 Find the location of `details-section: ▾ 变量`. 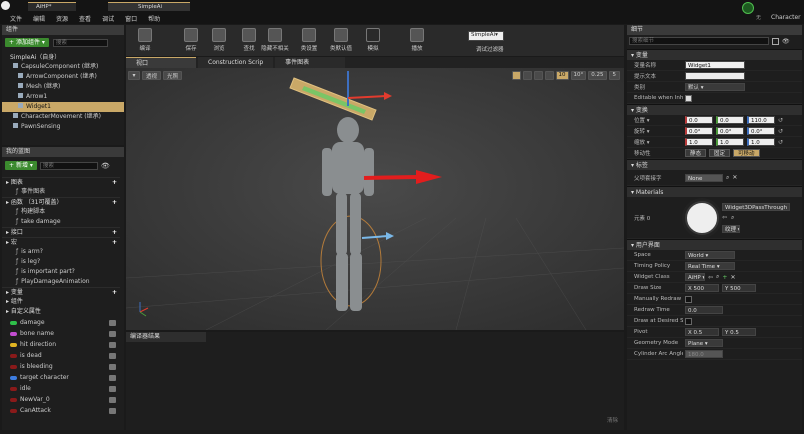

details-section: ▾ 变量 is located at coordinates (714, 54).